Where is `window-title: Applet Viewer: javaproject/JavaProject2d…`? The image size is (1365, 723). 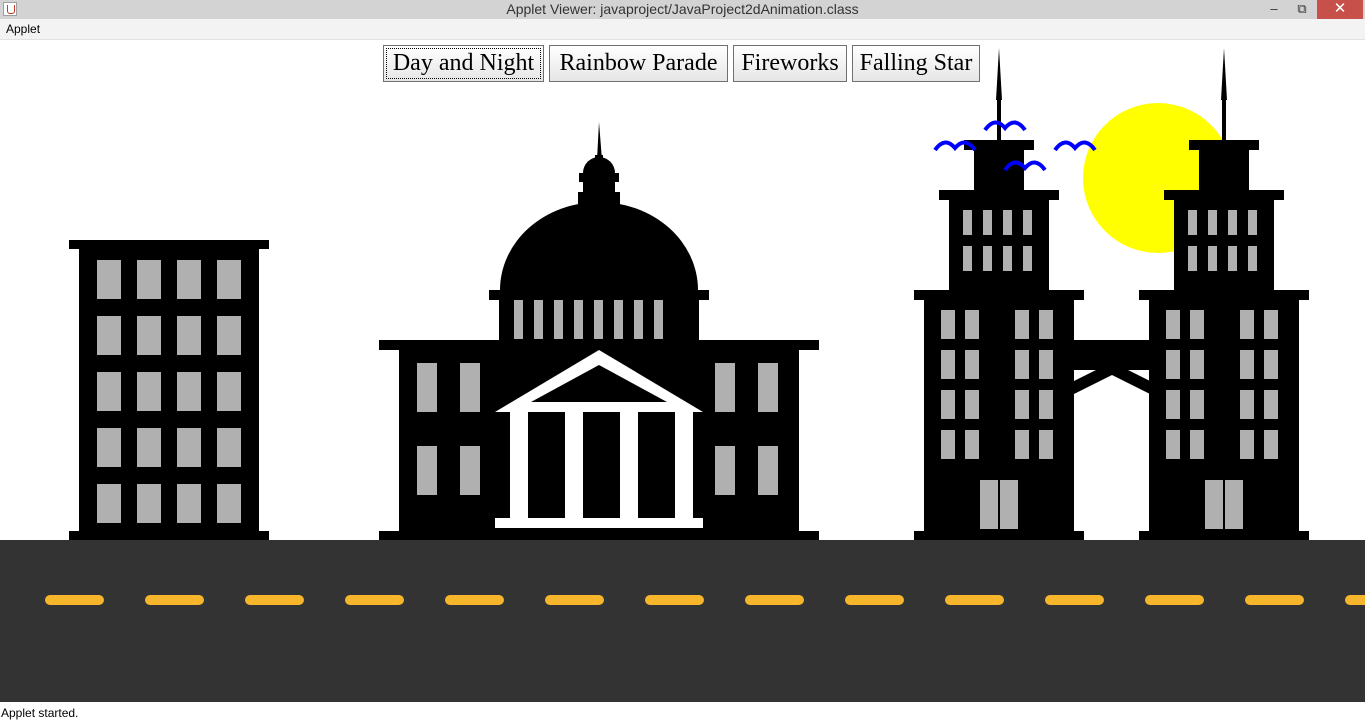
window-title: Applet Viewer: javaproject/JavaProject2d… is located at coordinates (682, 9).